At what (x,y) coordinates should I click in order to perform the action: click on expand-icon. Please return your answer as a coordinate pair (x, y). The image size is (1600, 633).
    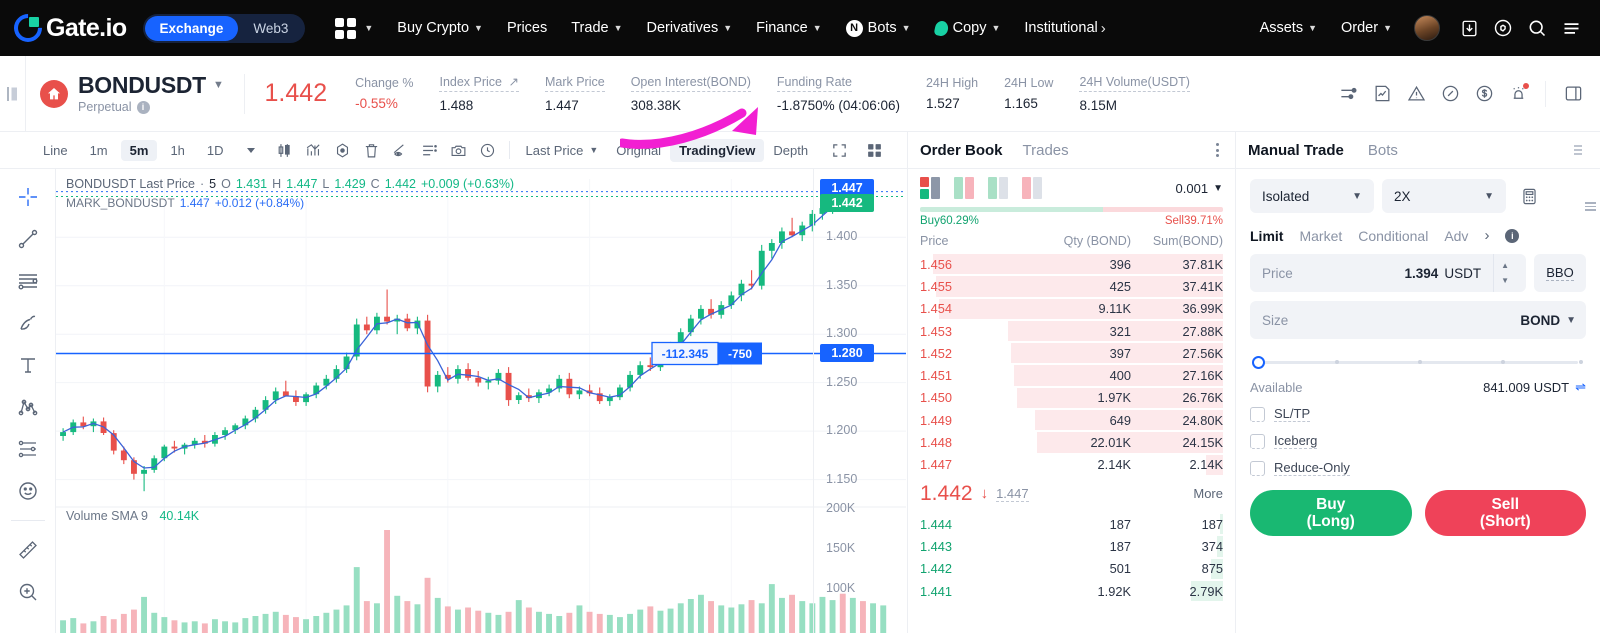
    Looking at the image, I should click on (839, 150).